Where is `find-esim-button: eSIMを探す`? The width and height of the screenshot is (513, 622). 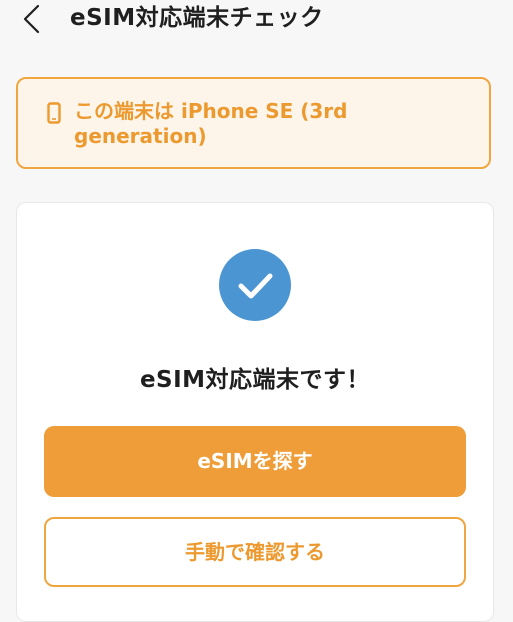 find-esim-button: eSIMを探す is located at coordinates (255, 461).